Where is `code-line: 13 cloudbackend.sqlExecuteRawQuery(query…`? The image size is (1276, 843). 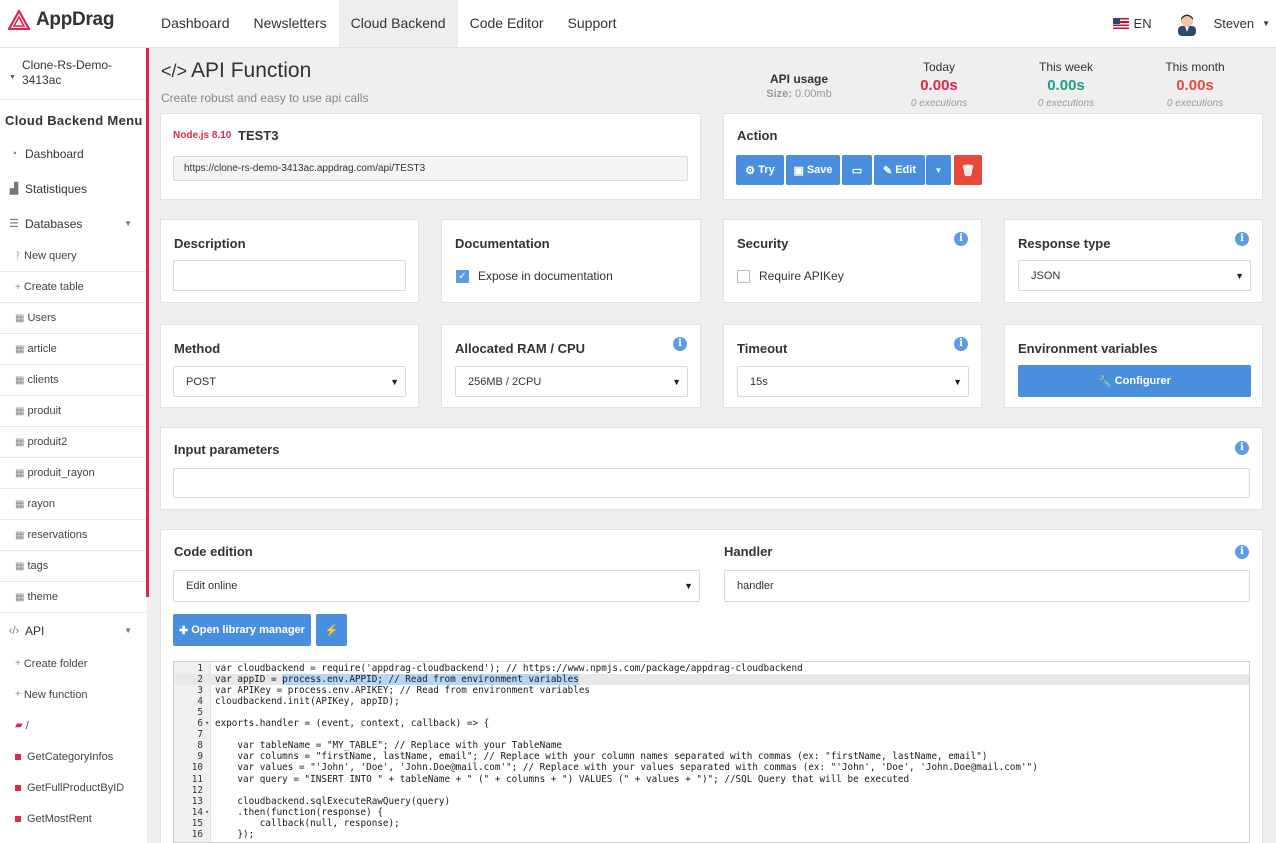 code-line: 13 cloudbackend.sqlExecuteRawQuery(query… is located at coordinates (711, 801).